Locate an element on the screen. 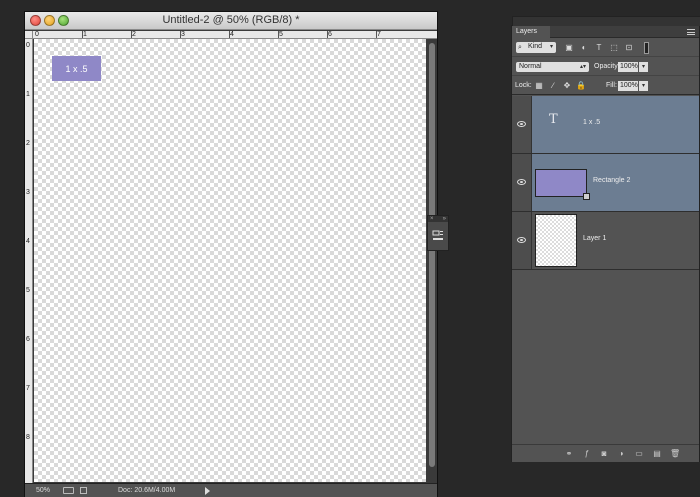 The height and width of the screenshot is (497, 700). layer-filter-row: ⌕ Kind ▾ ▣ ◐ T ⬚ ⊡ is located at coordinates (605, 48).